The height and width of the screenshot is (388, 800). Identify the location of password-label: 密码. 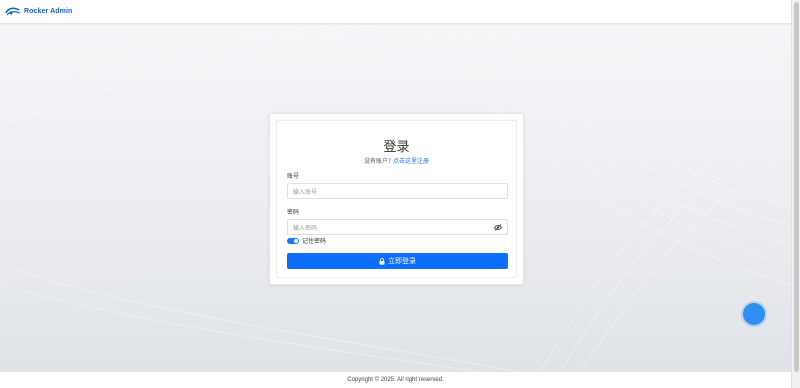
(293, 212).